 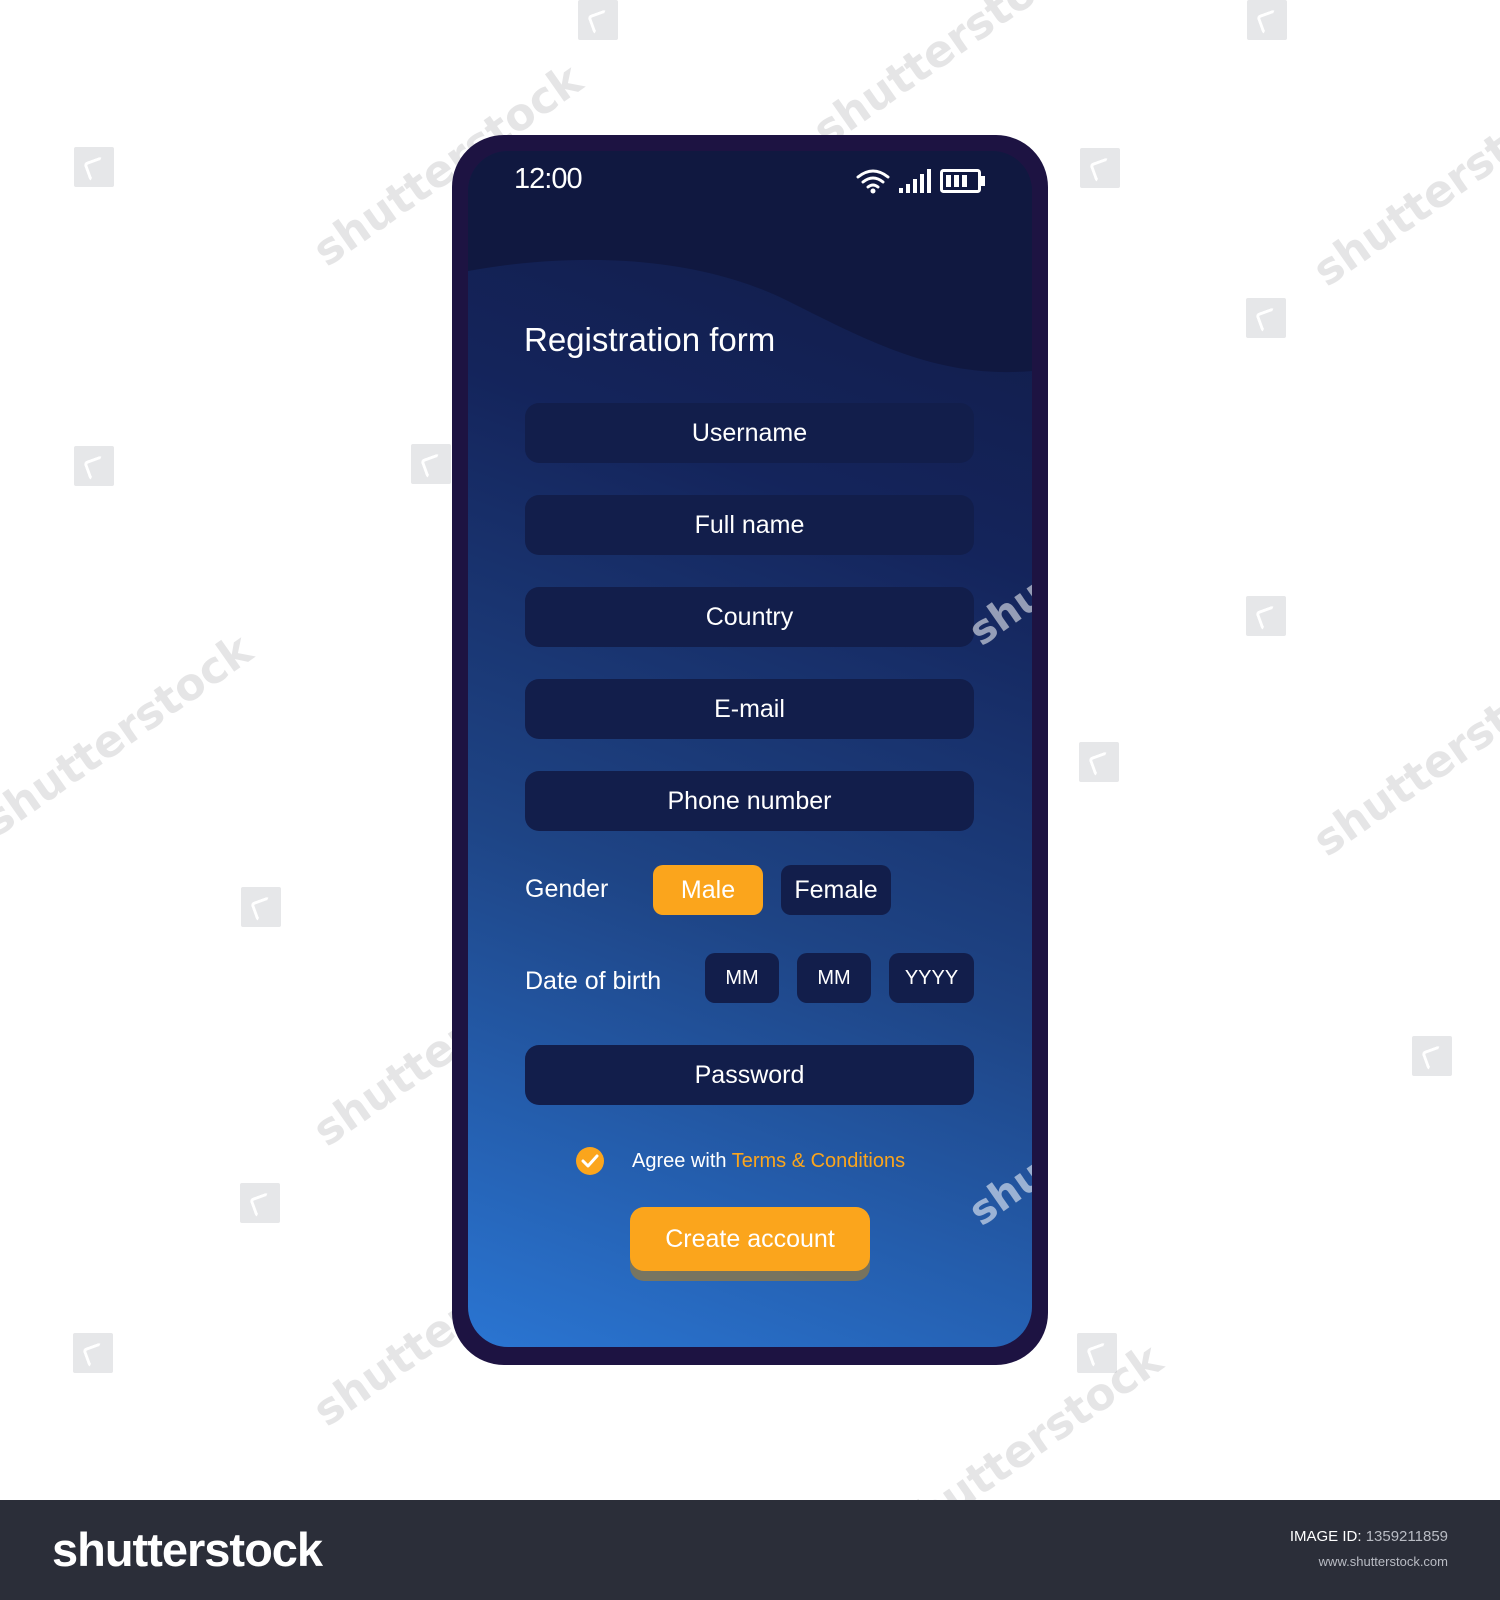 I want to click on page-title: Registration form, so click(x=650, y=339).